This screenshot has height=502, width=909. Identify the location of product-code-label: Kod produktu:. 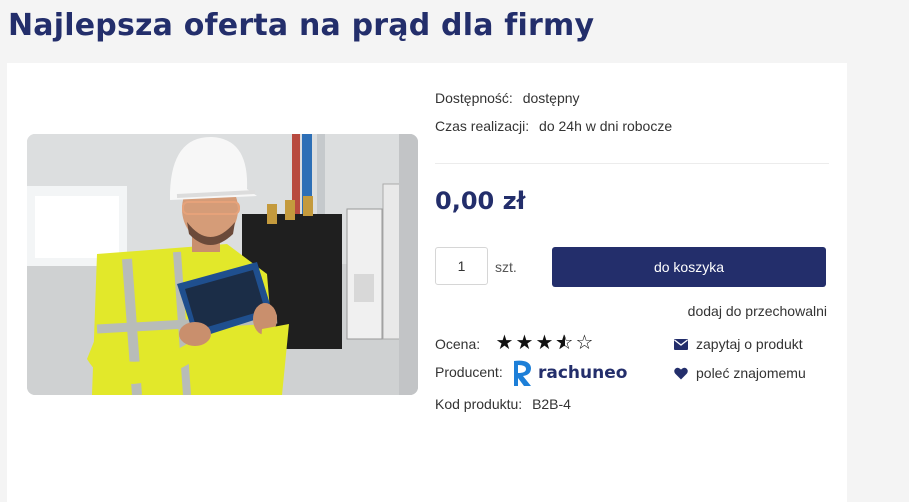
(479, 404).